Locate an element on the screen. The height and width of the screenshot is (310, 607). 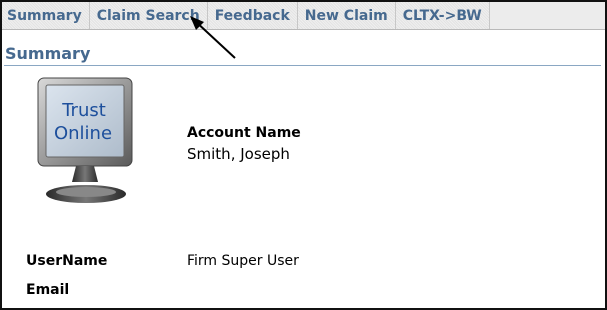
title-divider is located at coordinates (302, 65).